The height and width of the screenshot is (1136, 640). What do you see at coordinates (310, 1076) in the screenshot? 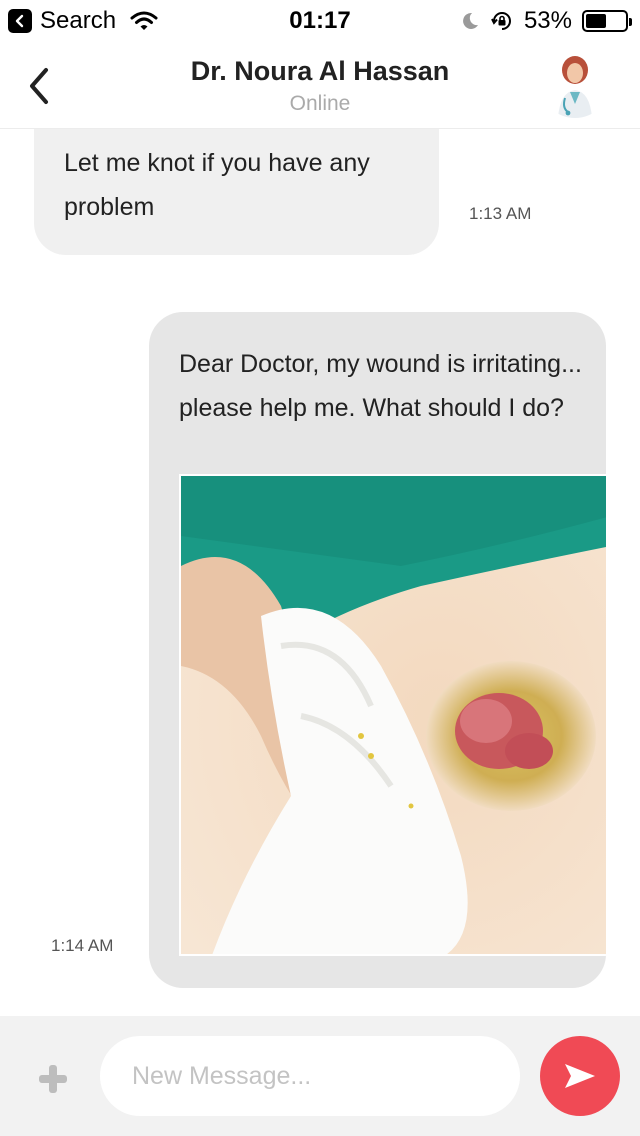
I see `message-input` at bounding box center [310, 1076].